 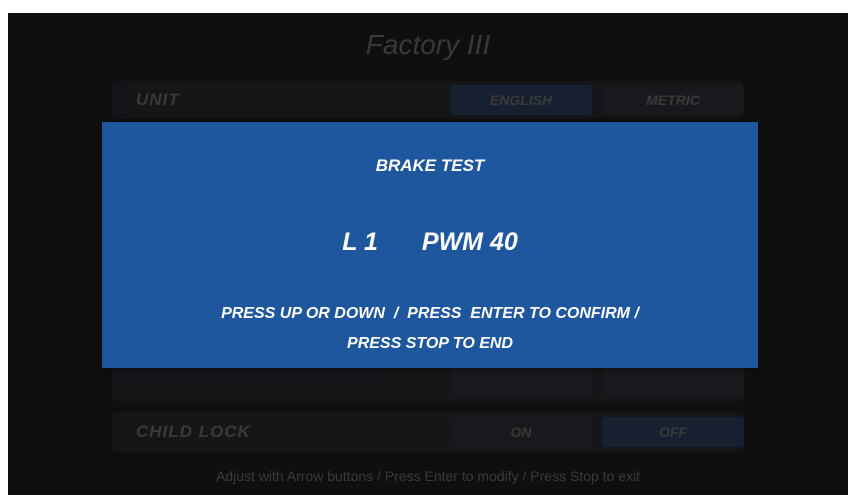 What do you see at coordinates (521, 432) in the screenshot?
I see `child-lock-on-option: ON` at bounding box center [521, 432].